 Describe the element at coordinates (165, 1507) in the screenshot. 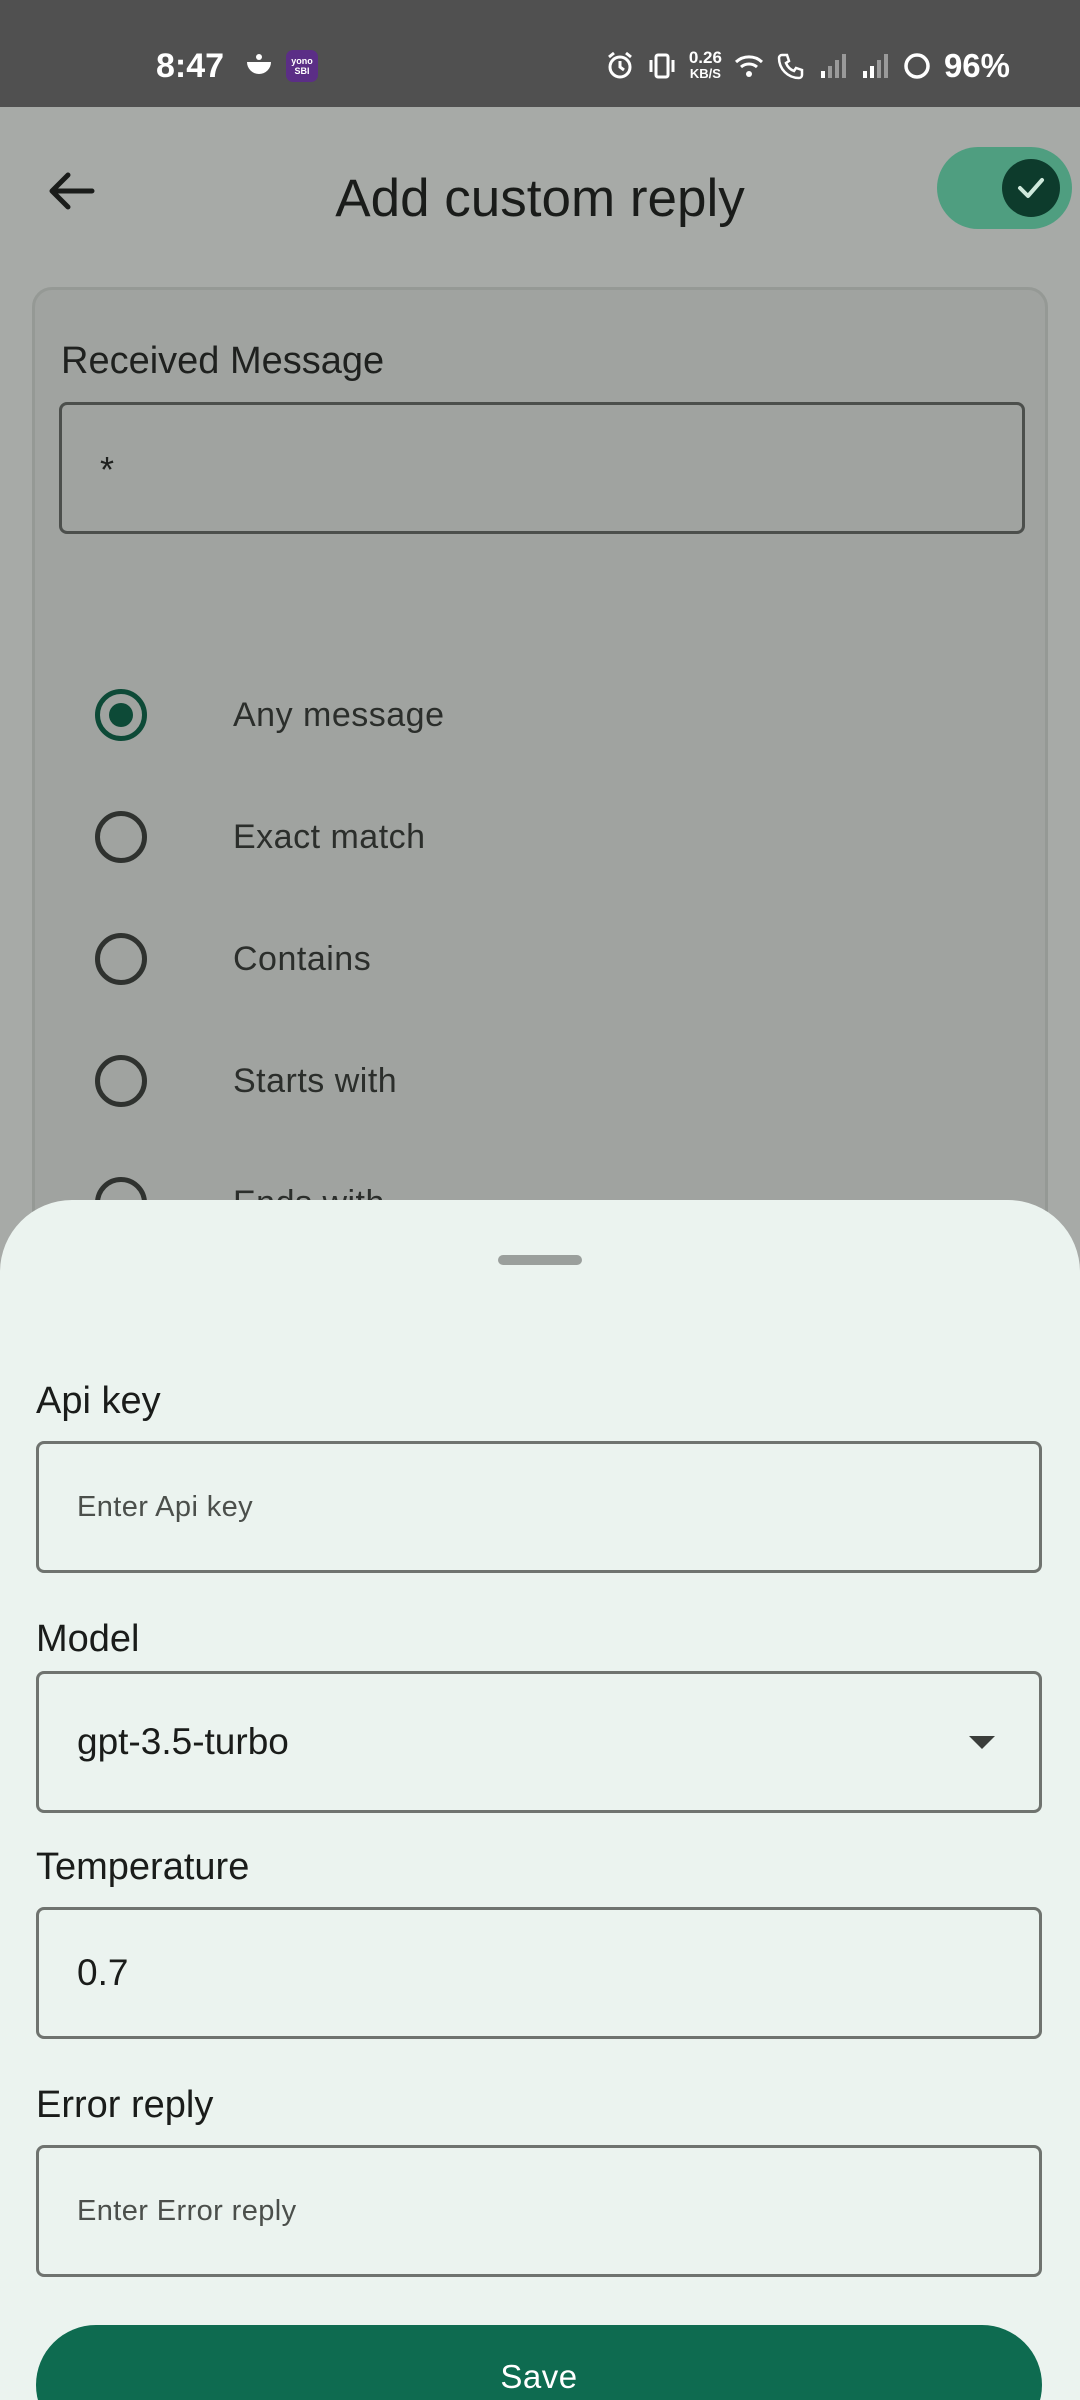

I see `api-key-placeholder: Enter Api key` at that location.